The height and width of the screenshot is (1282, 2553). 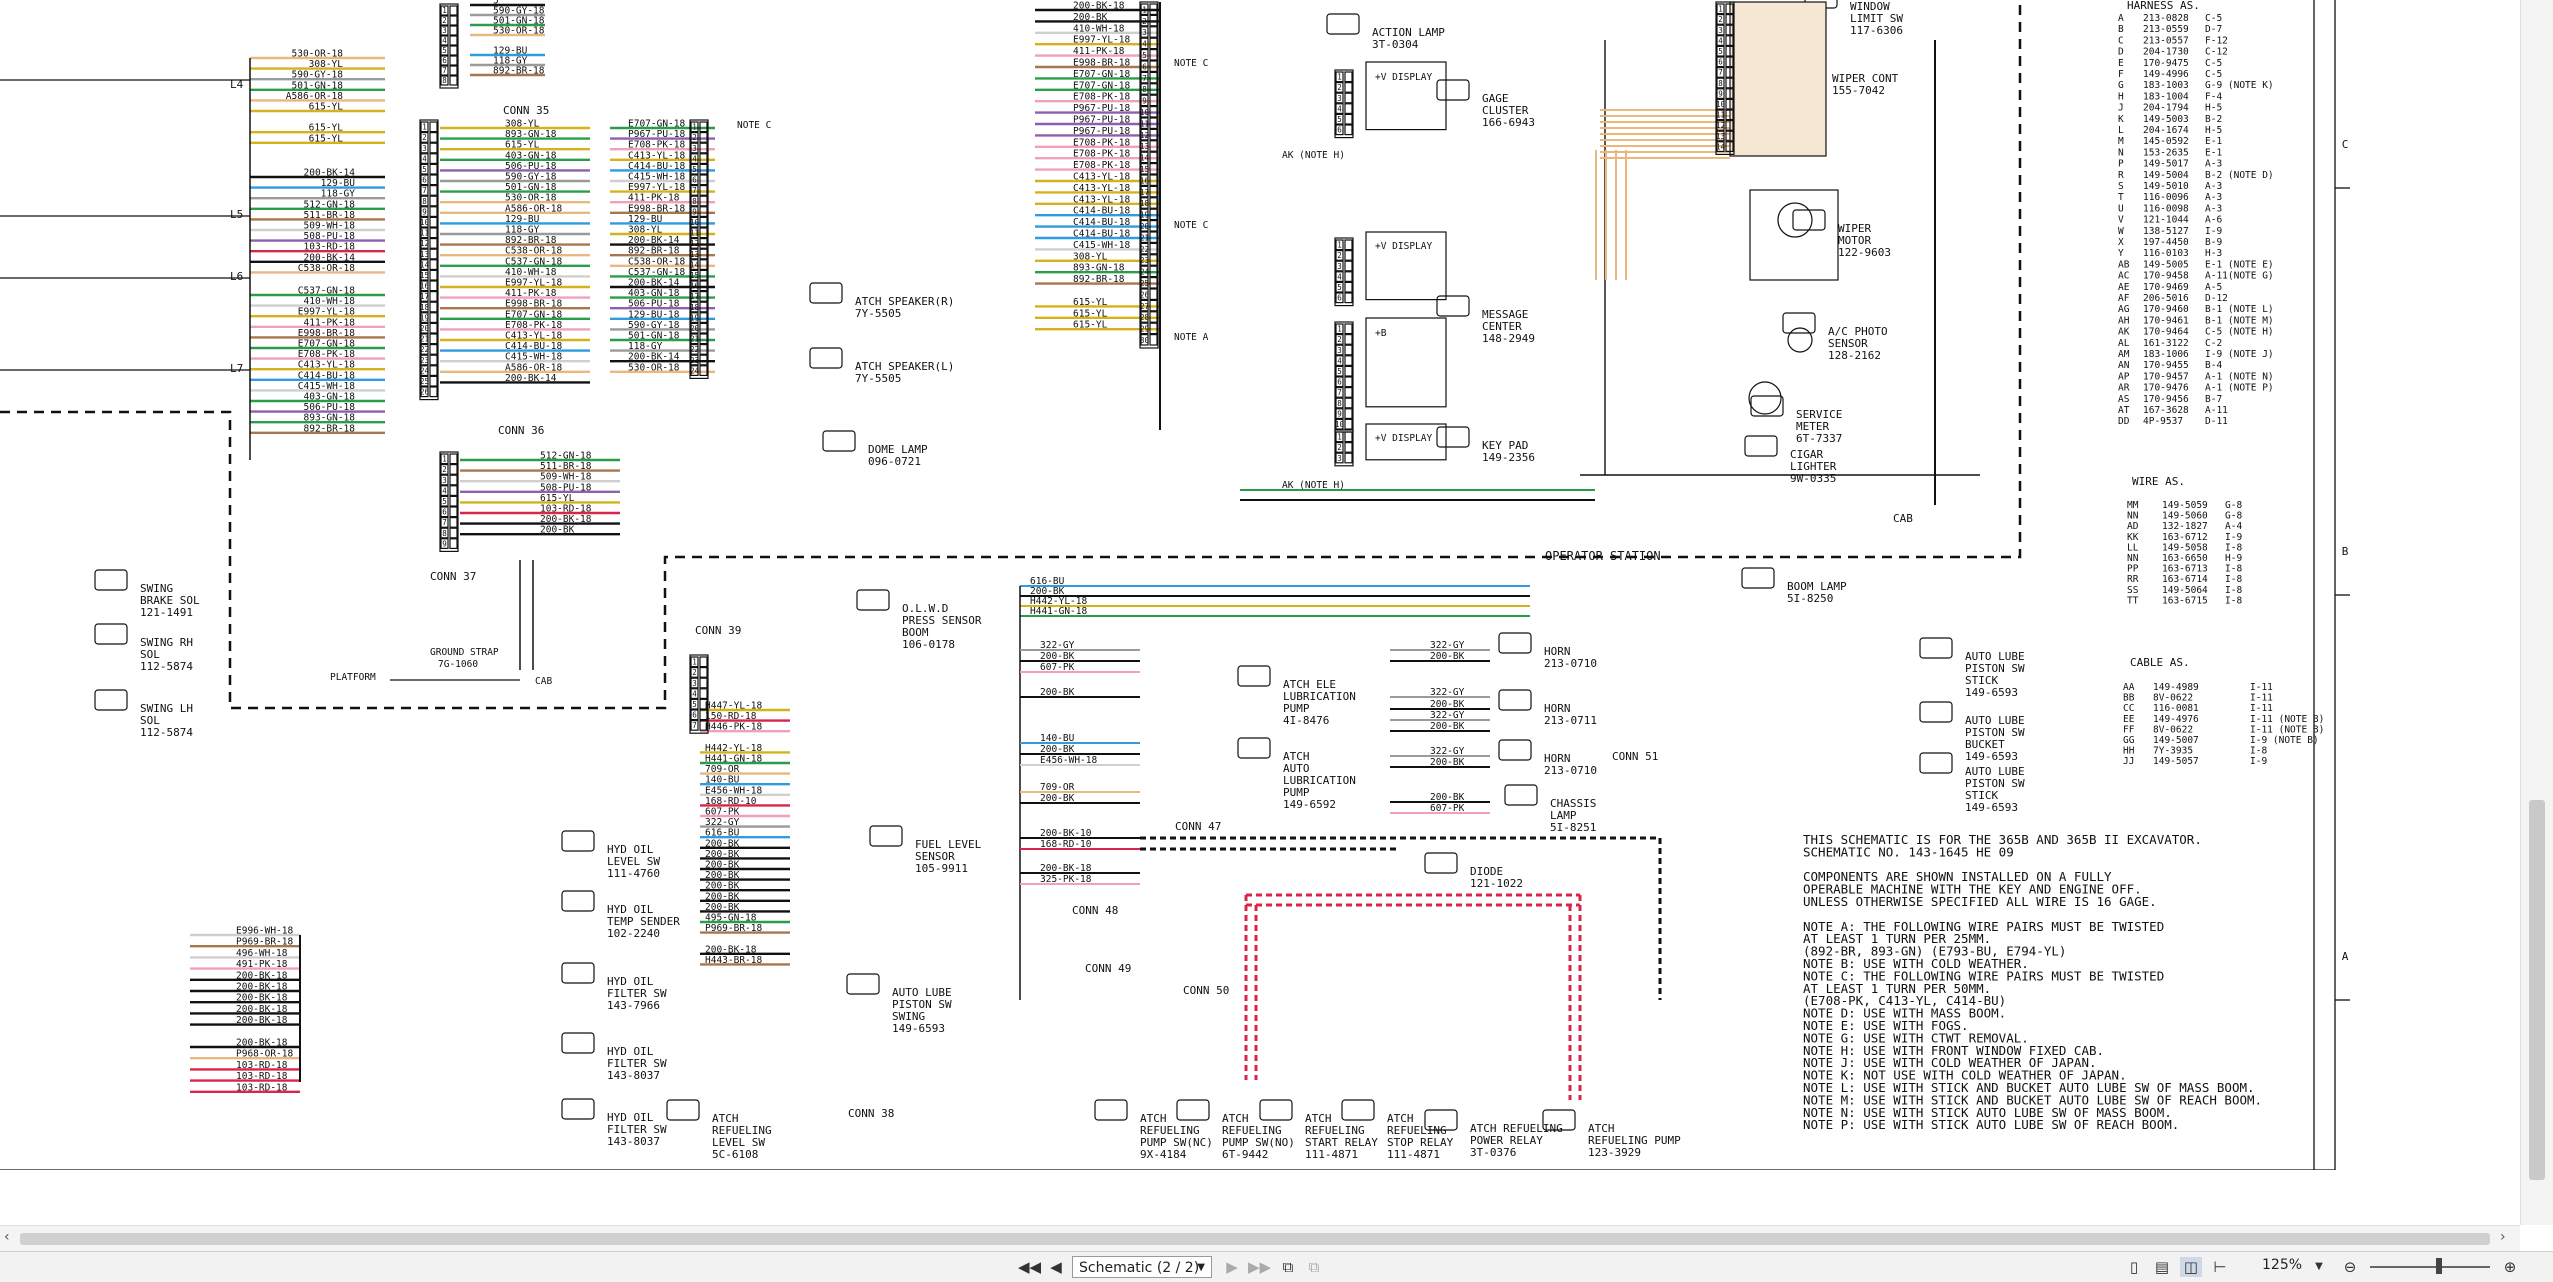 I want to click on harness-row-location: C-2, so click(x=2213, y=343).